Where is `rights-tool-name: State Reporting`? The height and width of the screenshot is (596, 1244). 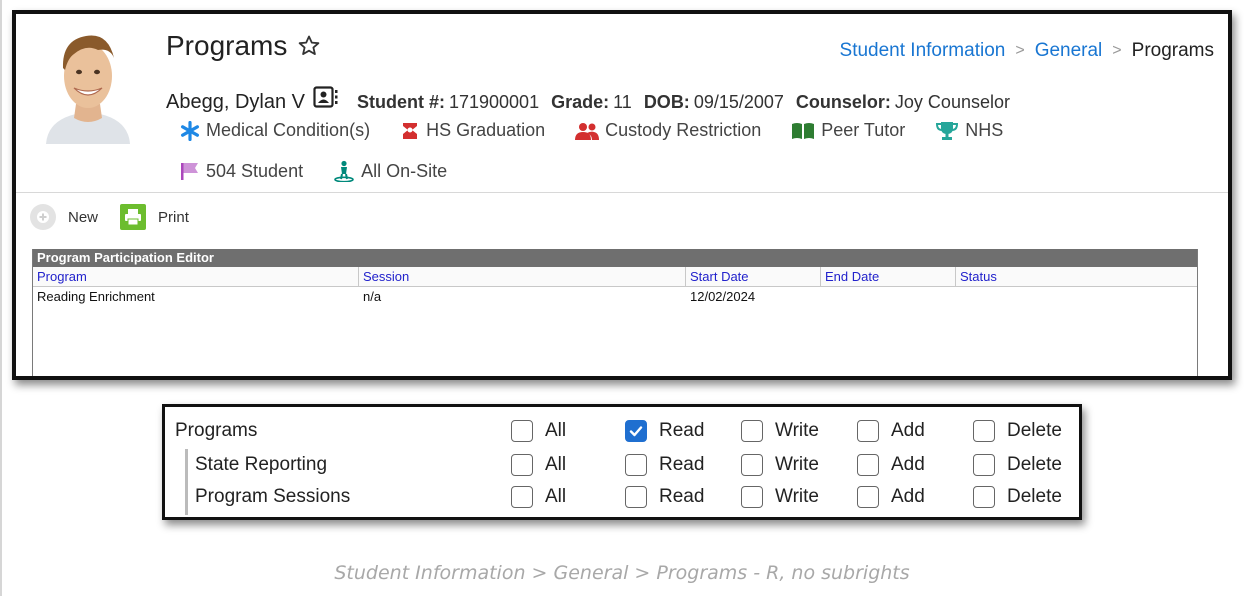 rights-tool-name: State Reporting is located at coordinates (261, 464).